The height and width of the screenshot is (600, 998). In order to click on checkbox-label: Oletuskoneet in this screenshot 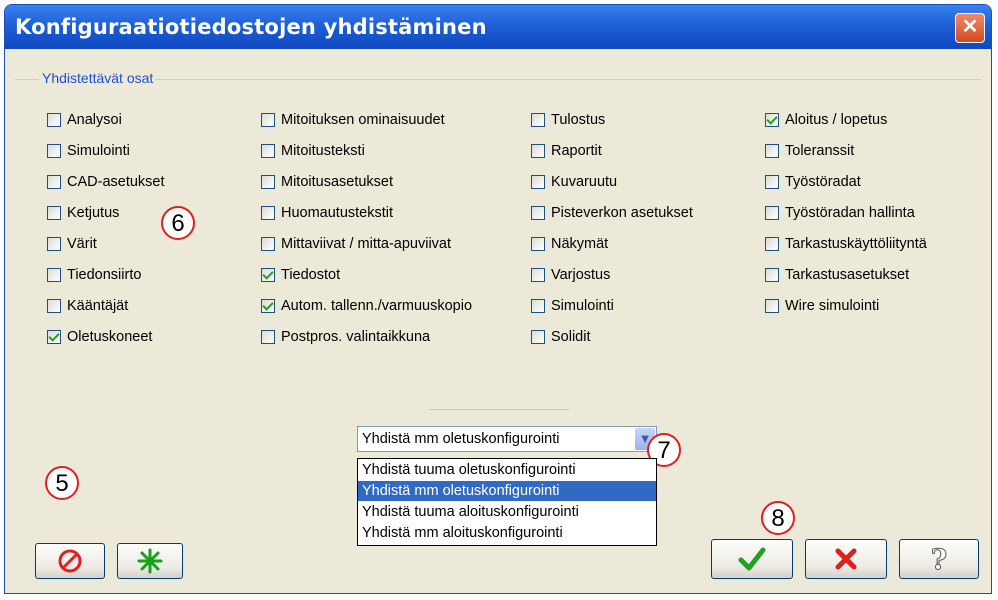, I will do `click(110, 337)`.